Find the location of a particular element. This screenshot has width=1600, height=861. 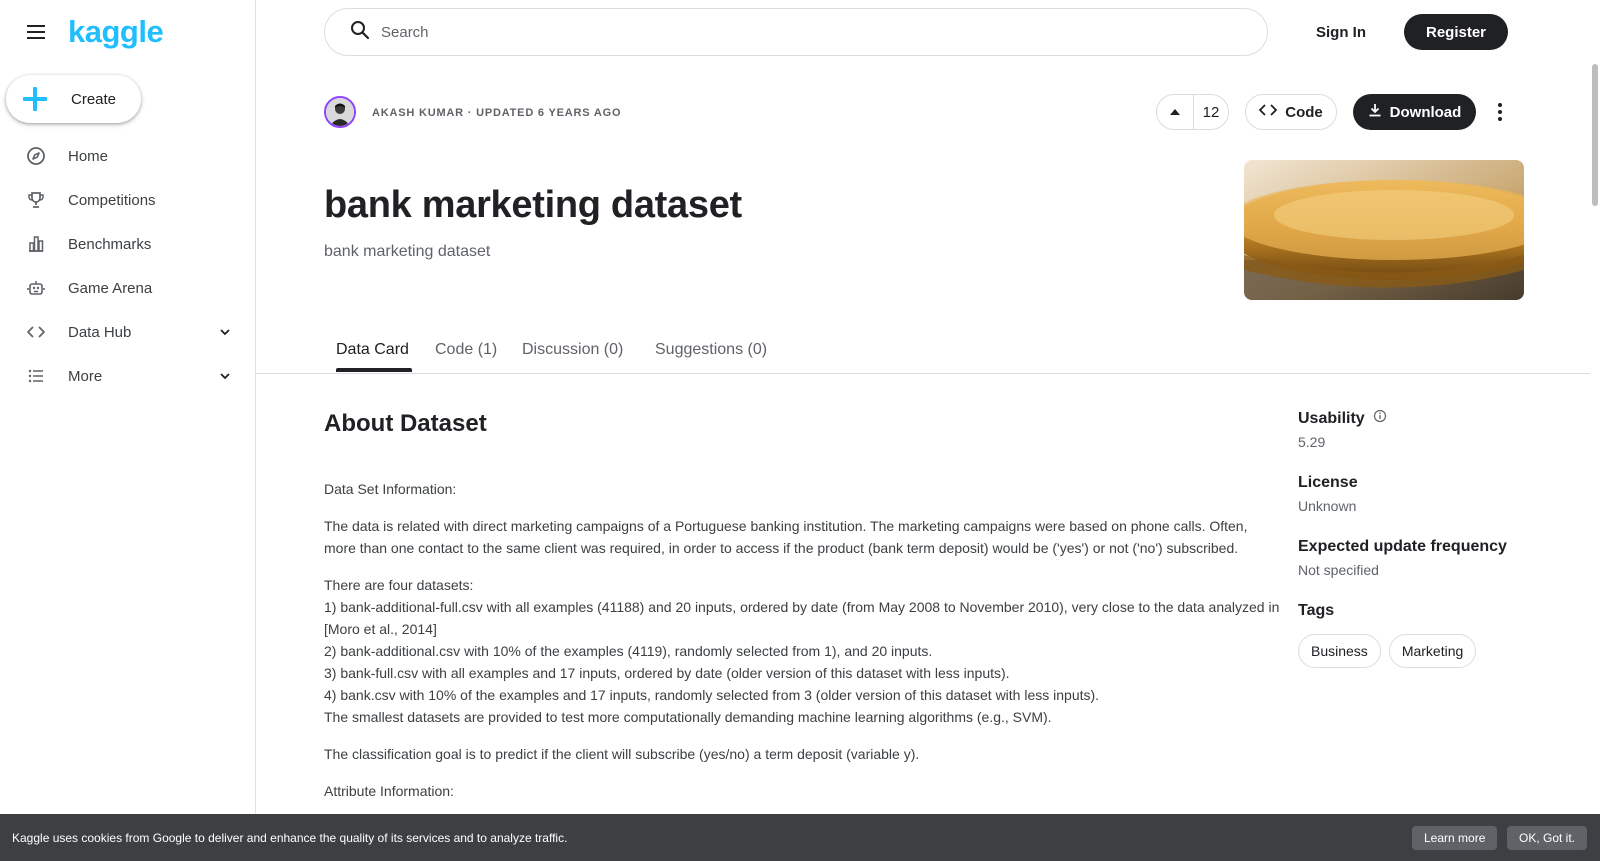

list-icon is located at coordinates (36, 376).